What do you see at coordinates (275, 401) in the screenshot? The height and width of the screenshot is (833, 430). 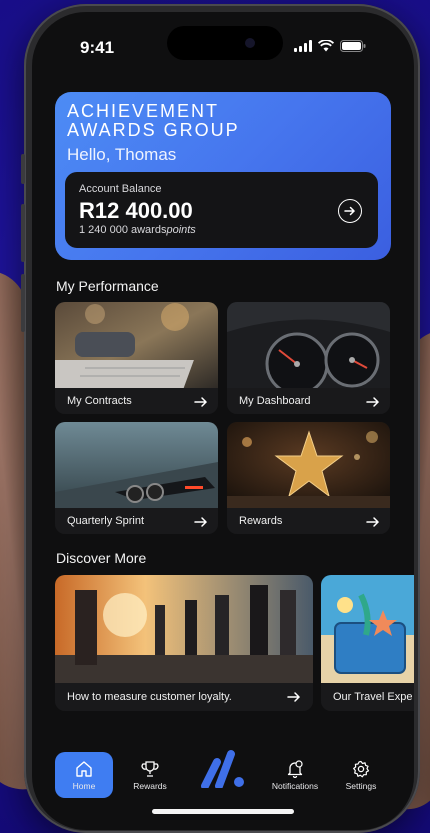 I see `tile-label: My Dashboard` at bounding box center [275, 401].